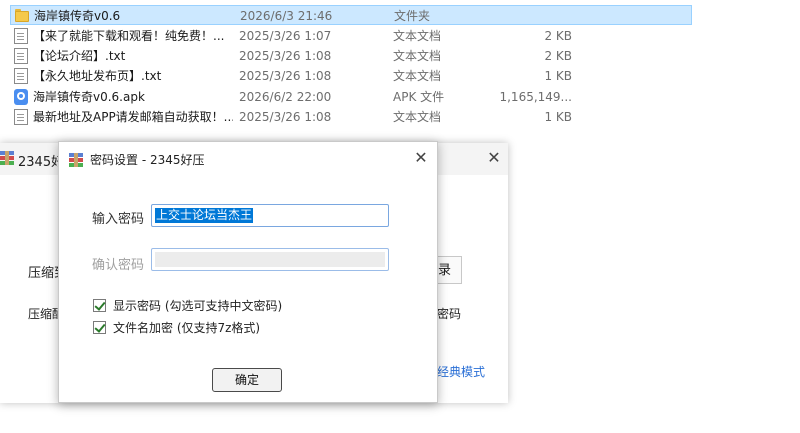 Image resolution: width=800 pixels, height=433 pixels. I want to click on file-row: 【论坛介绍】.txt 2025/3/26 1:08 文本文档 2 KB, so click(351, 56).